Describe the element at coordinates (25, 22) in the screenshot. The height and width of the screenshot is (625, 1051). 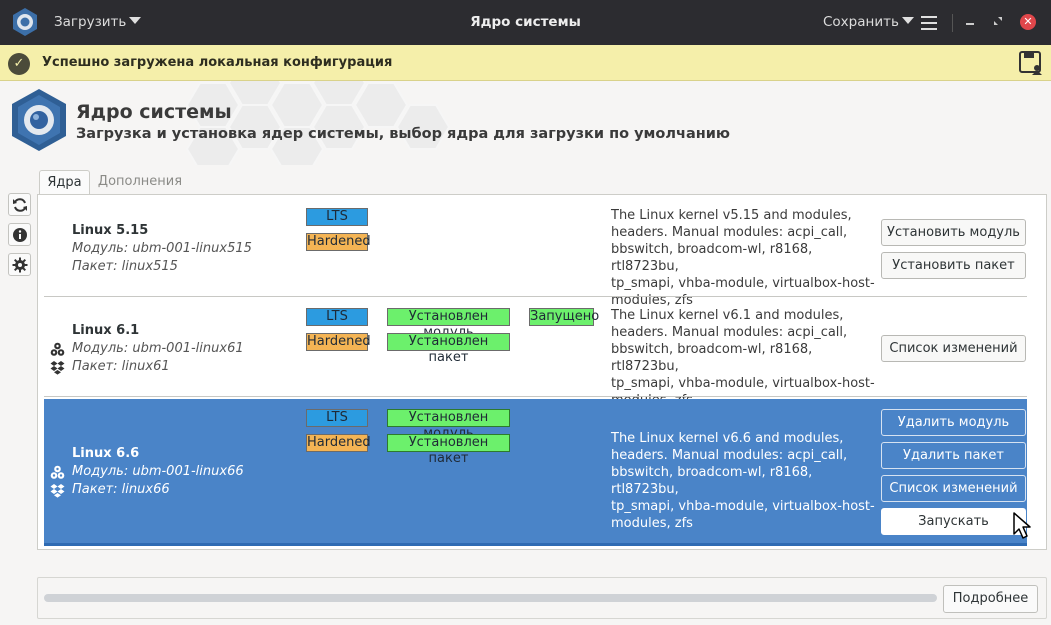
I see `app-logo-icon` at that location.